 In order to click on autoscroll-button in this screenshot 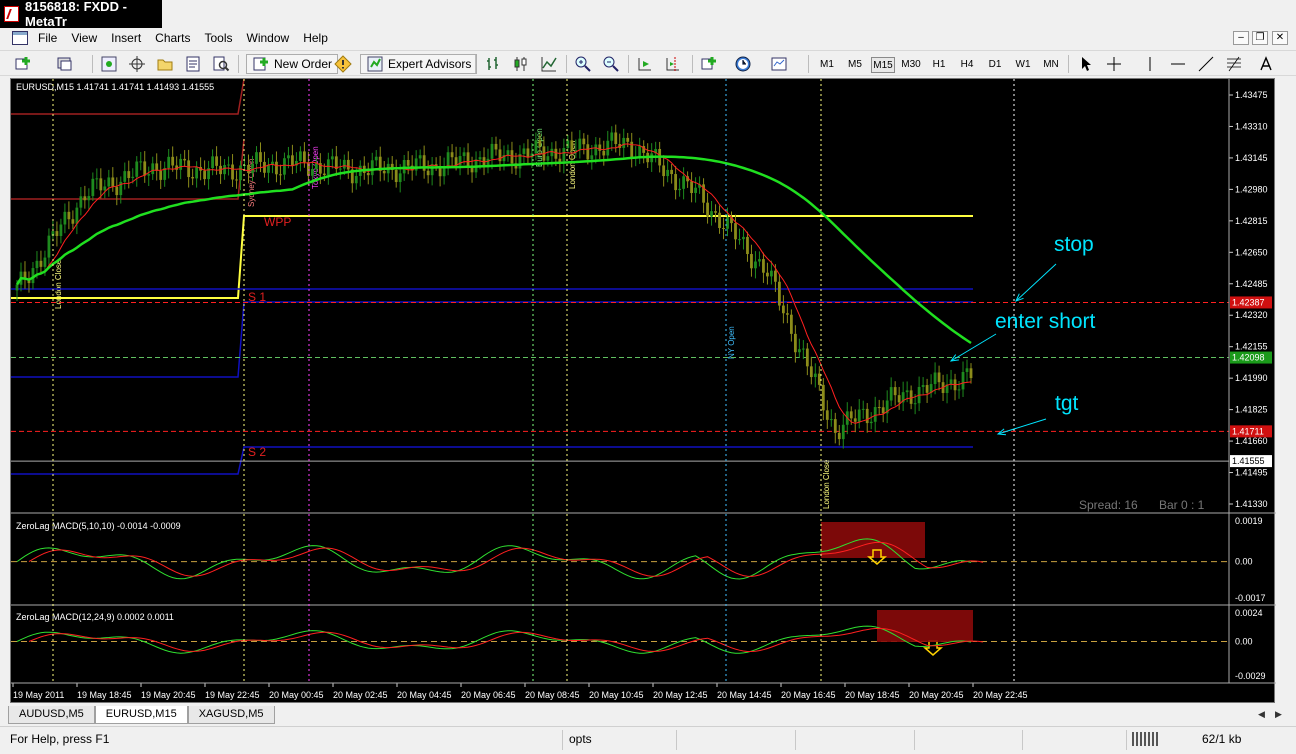, I will do `click(645, 64)`.